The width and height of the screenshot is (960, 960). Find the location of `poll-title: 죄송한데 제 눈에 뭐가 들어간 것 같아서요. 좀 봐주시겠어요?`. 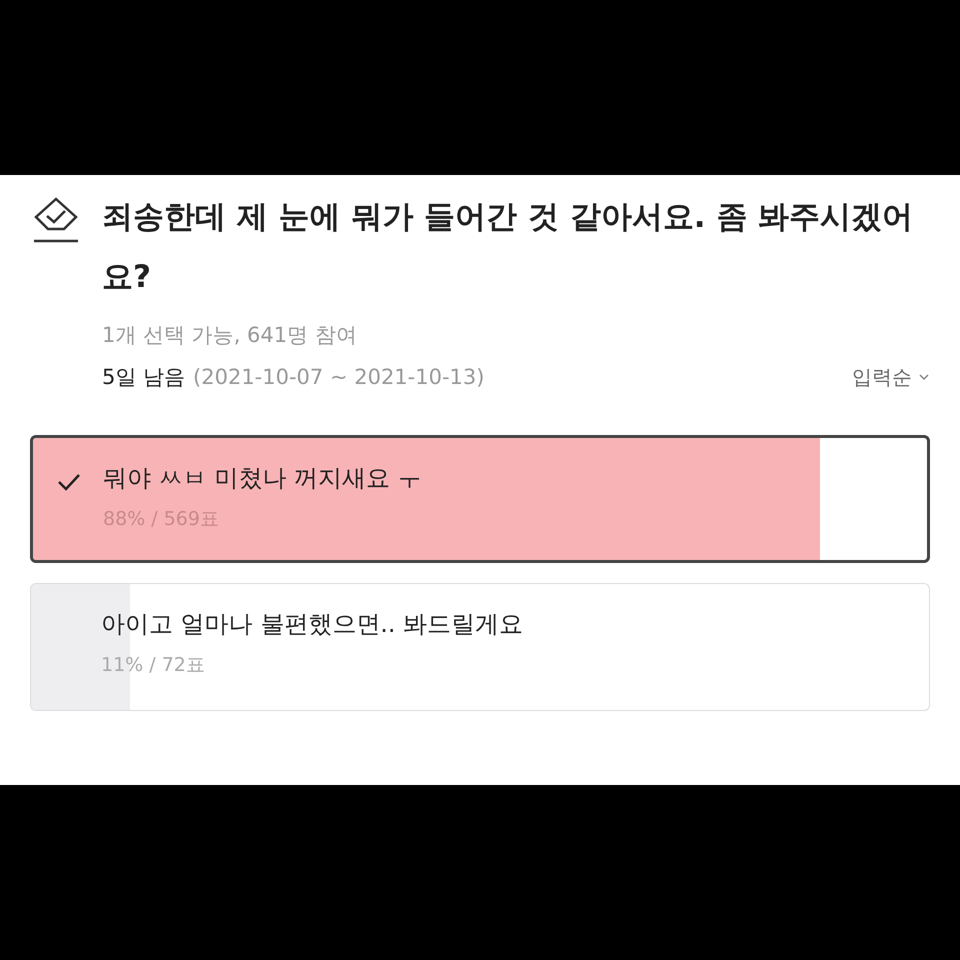

poll-title: 죄송한데 제 눈에 뭐가 들어간 것 같아서요. 좀 봐주시겠어요? is located at coordinates (508, 247).